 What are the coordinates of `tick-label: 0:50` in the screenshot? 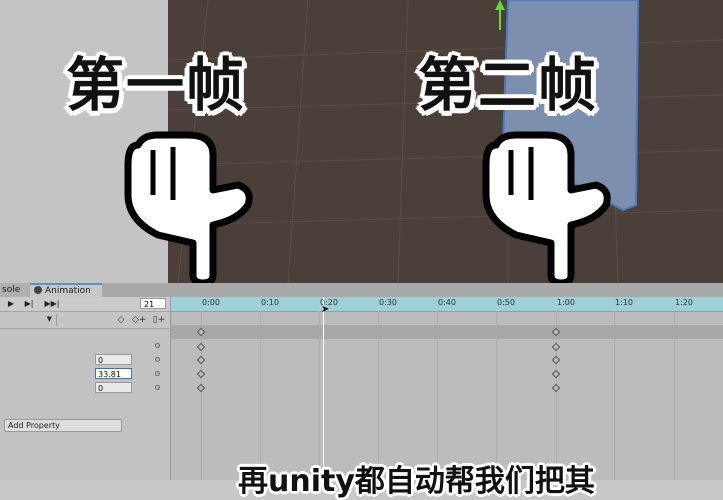 It's located at (506, 302).